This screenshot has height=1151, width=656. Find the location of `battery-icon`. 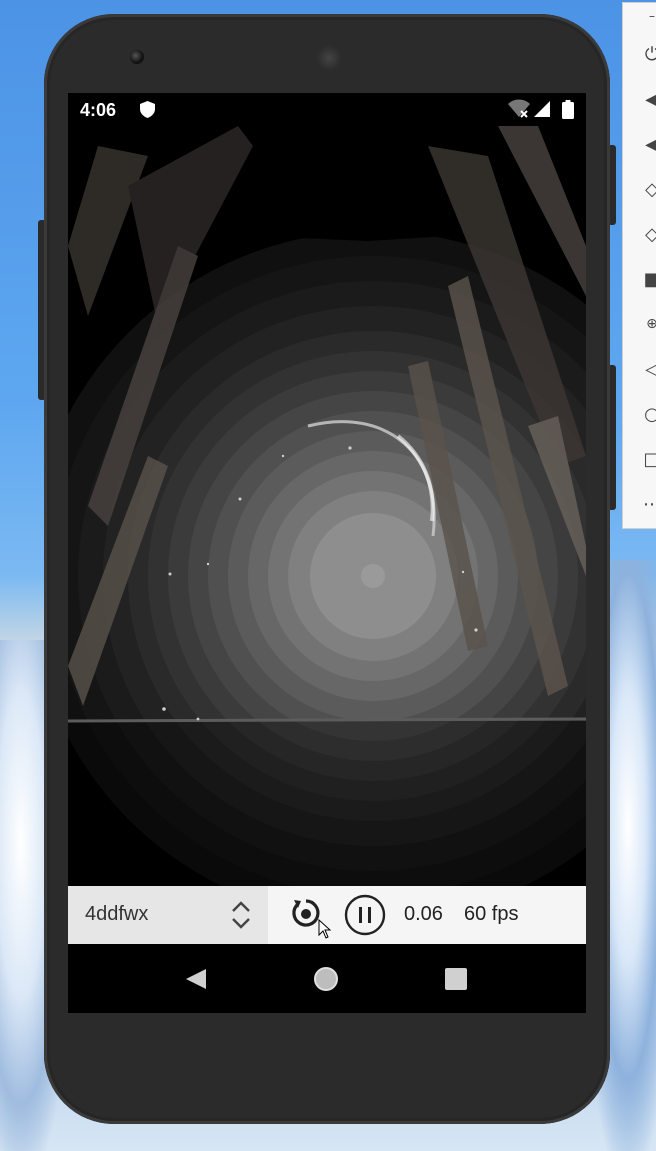

battery-icon is located at coordinates (568, 109).